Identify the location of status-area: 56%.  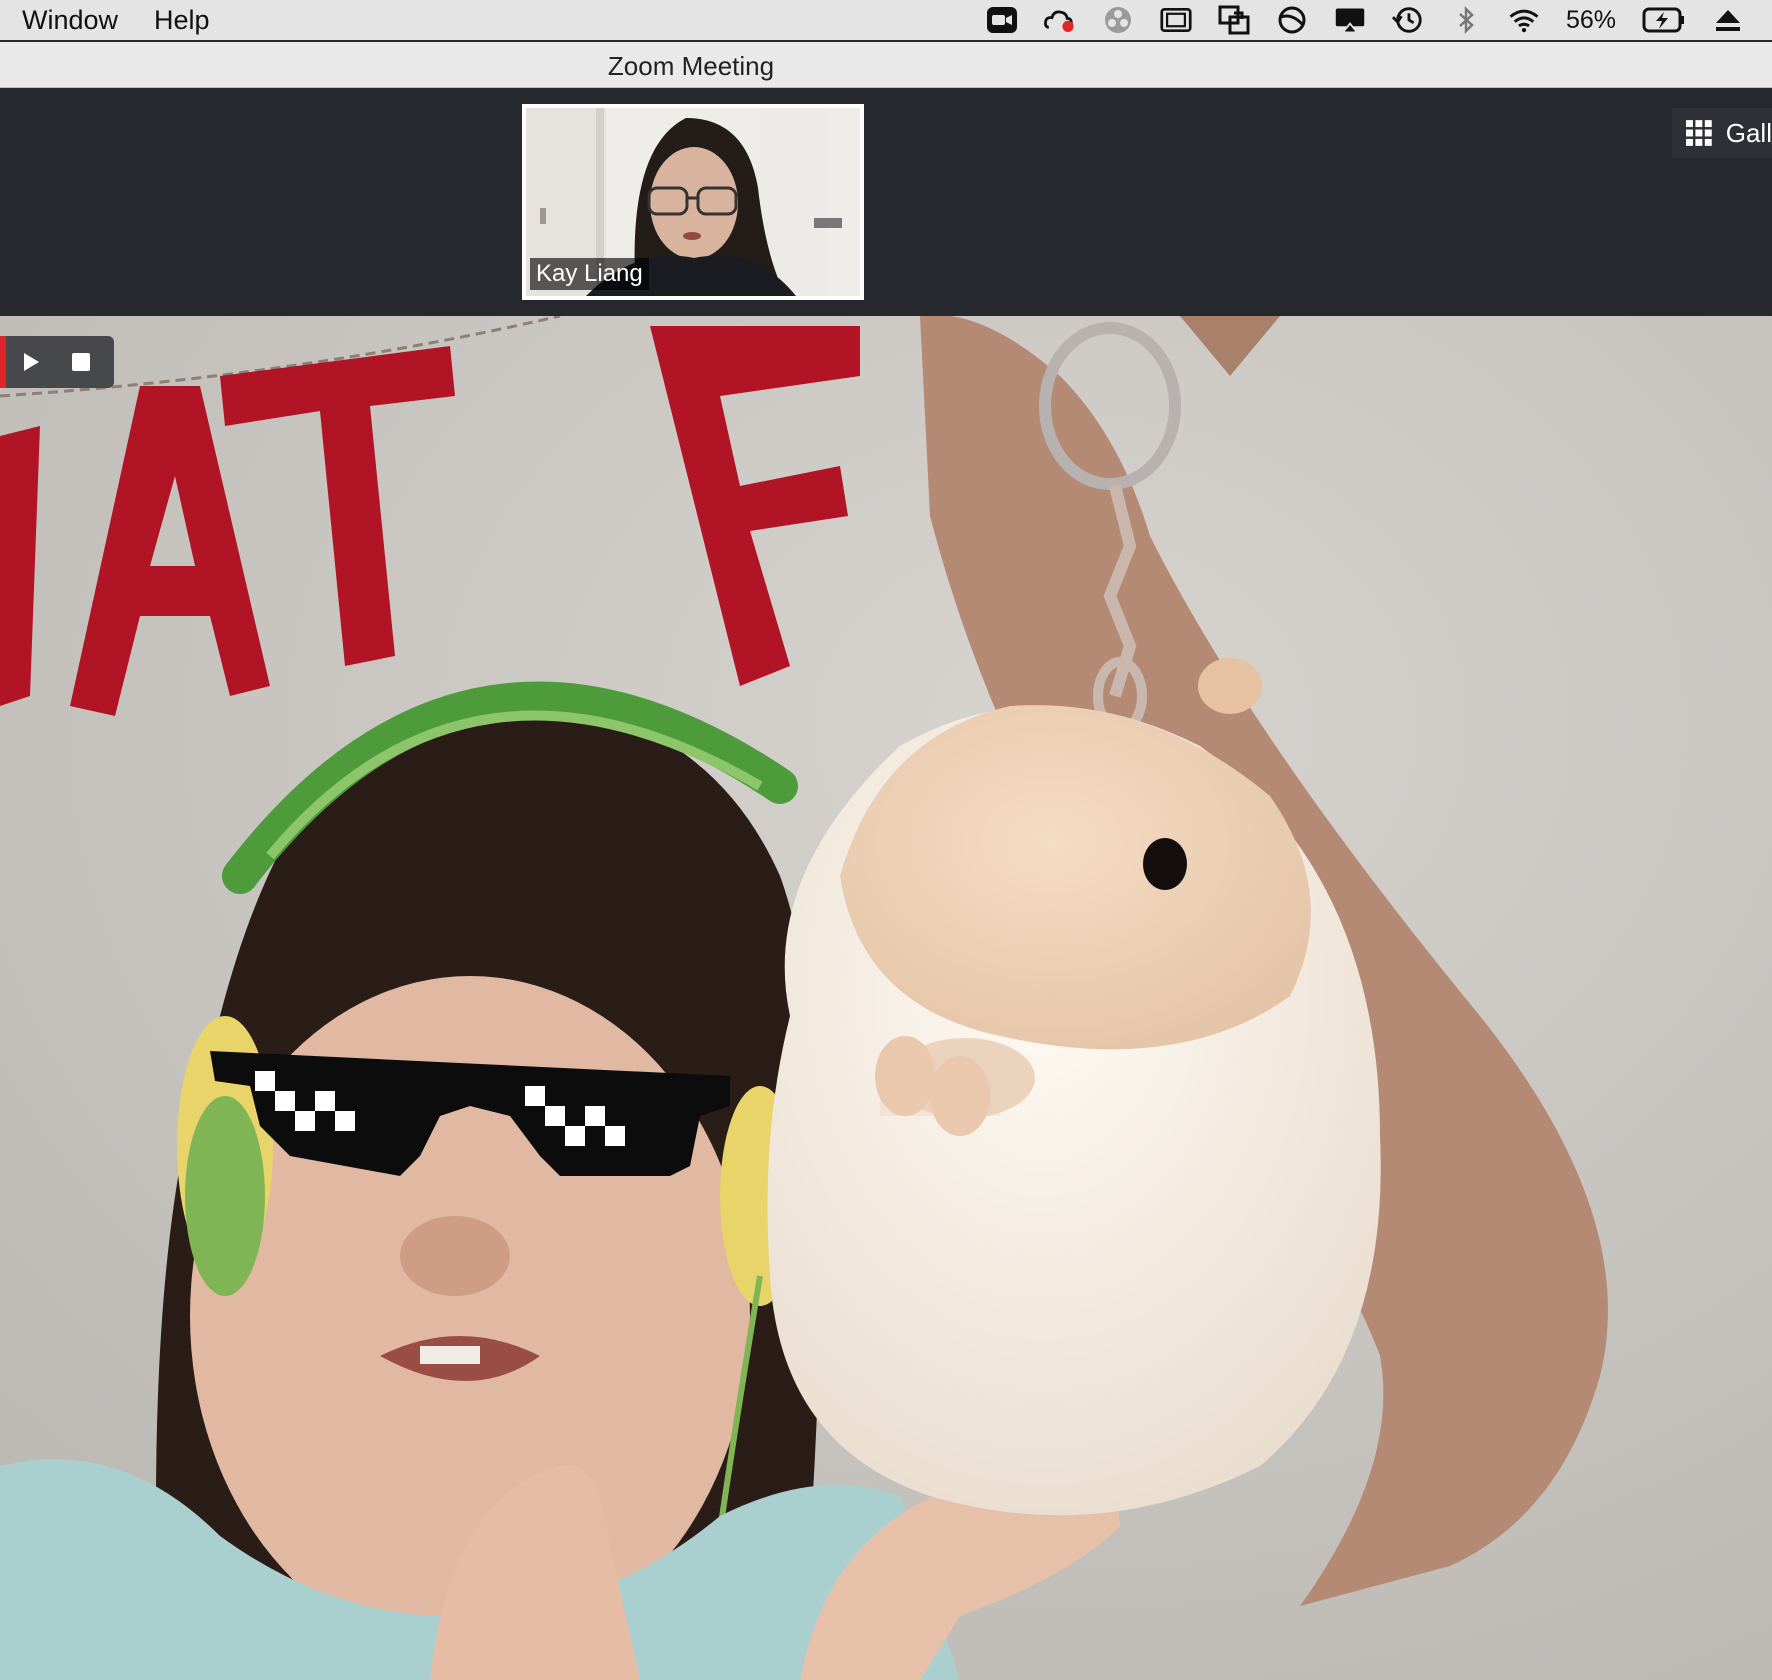
(1379, 20).